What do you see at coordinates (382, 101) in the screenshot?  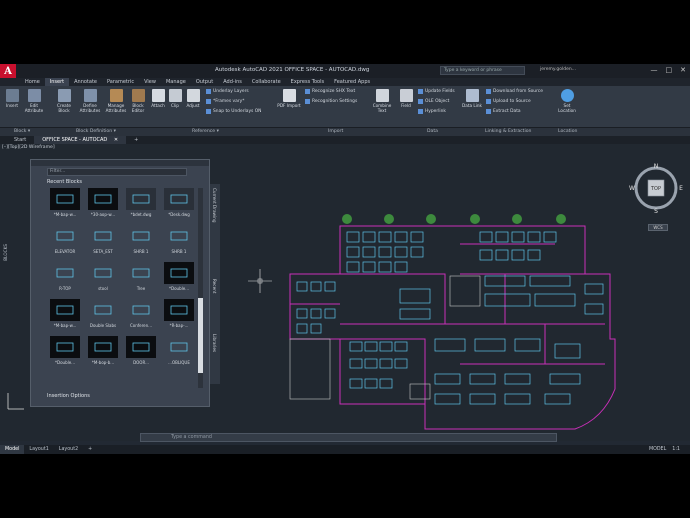 I see `combine-text-button: Combine Text` at bounding box center [382, 101].